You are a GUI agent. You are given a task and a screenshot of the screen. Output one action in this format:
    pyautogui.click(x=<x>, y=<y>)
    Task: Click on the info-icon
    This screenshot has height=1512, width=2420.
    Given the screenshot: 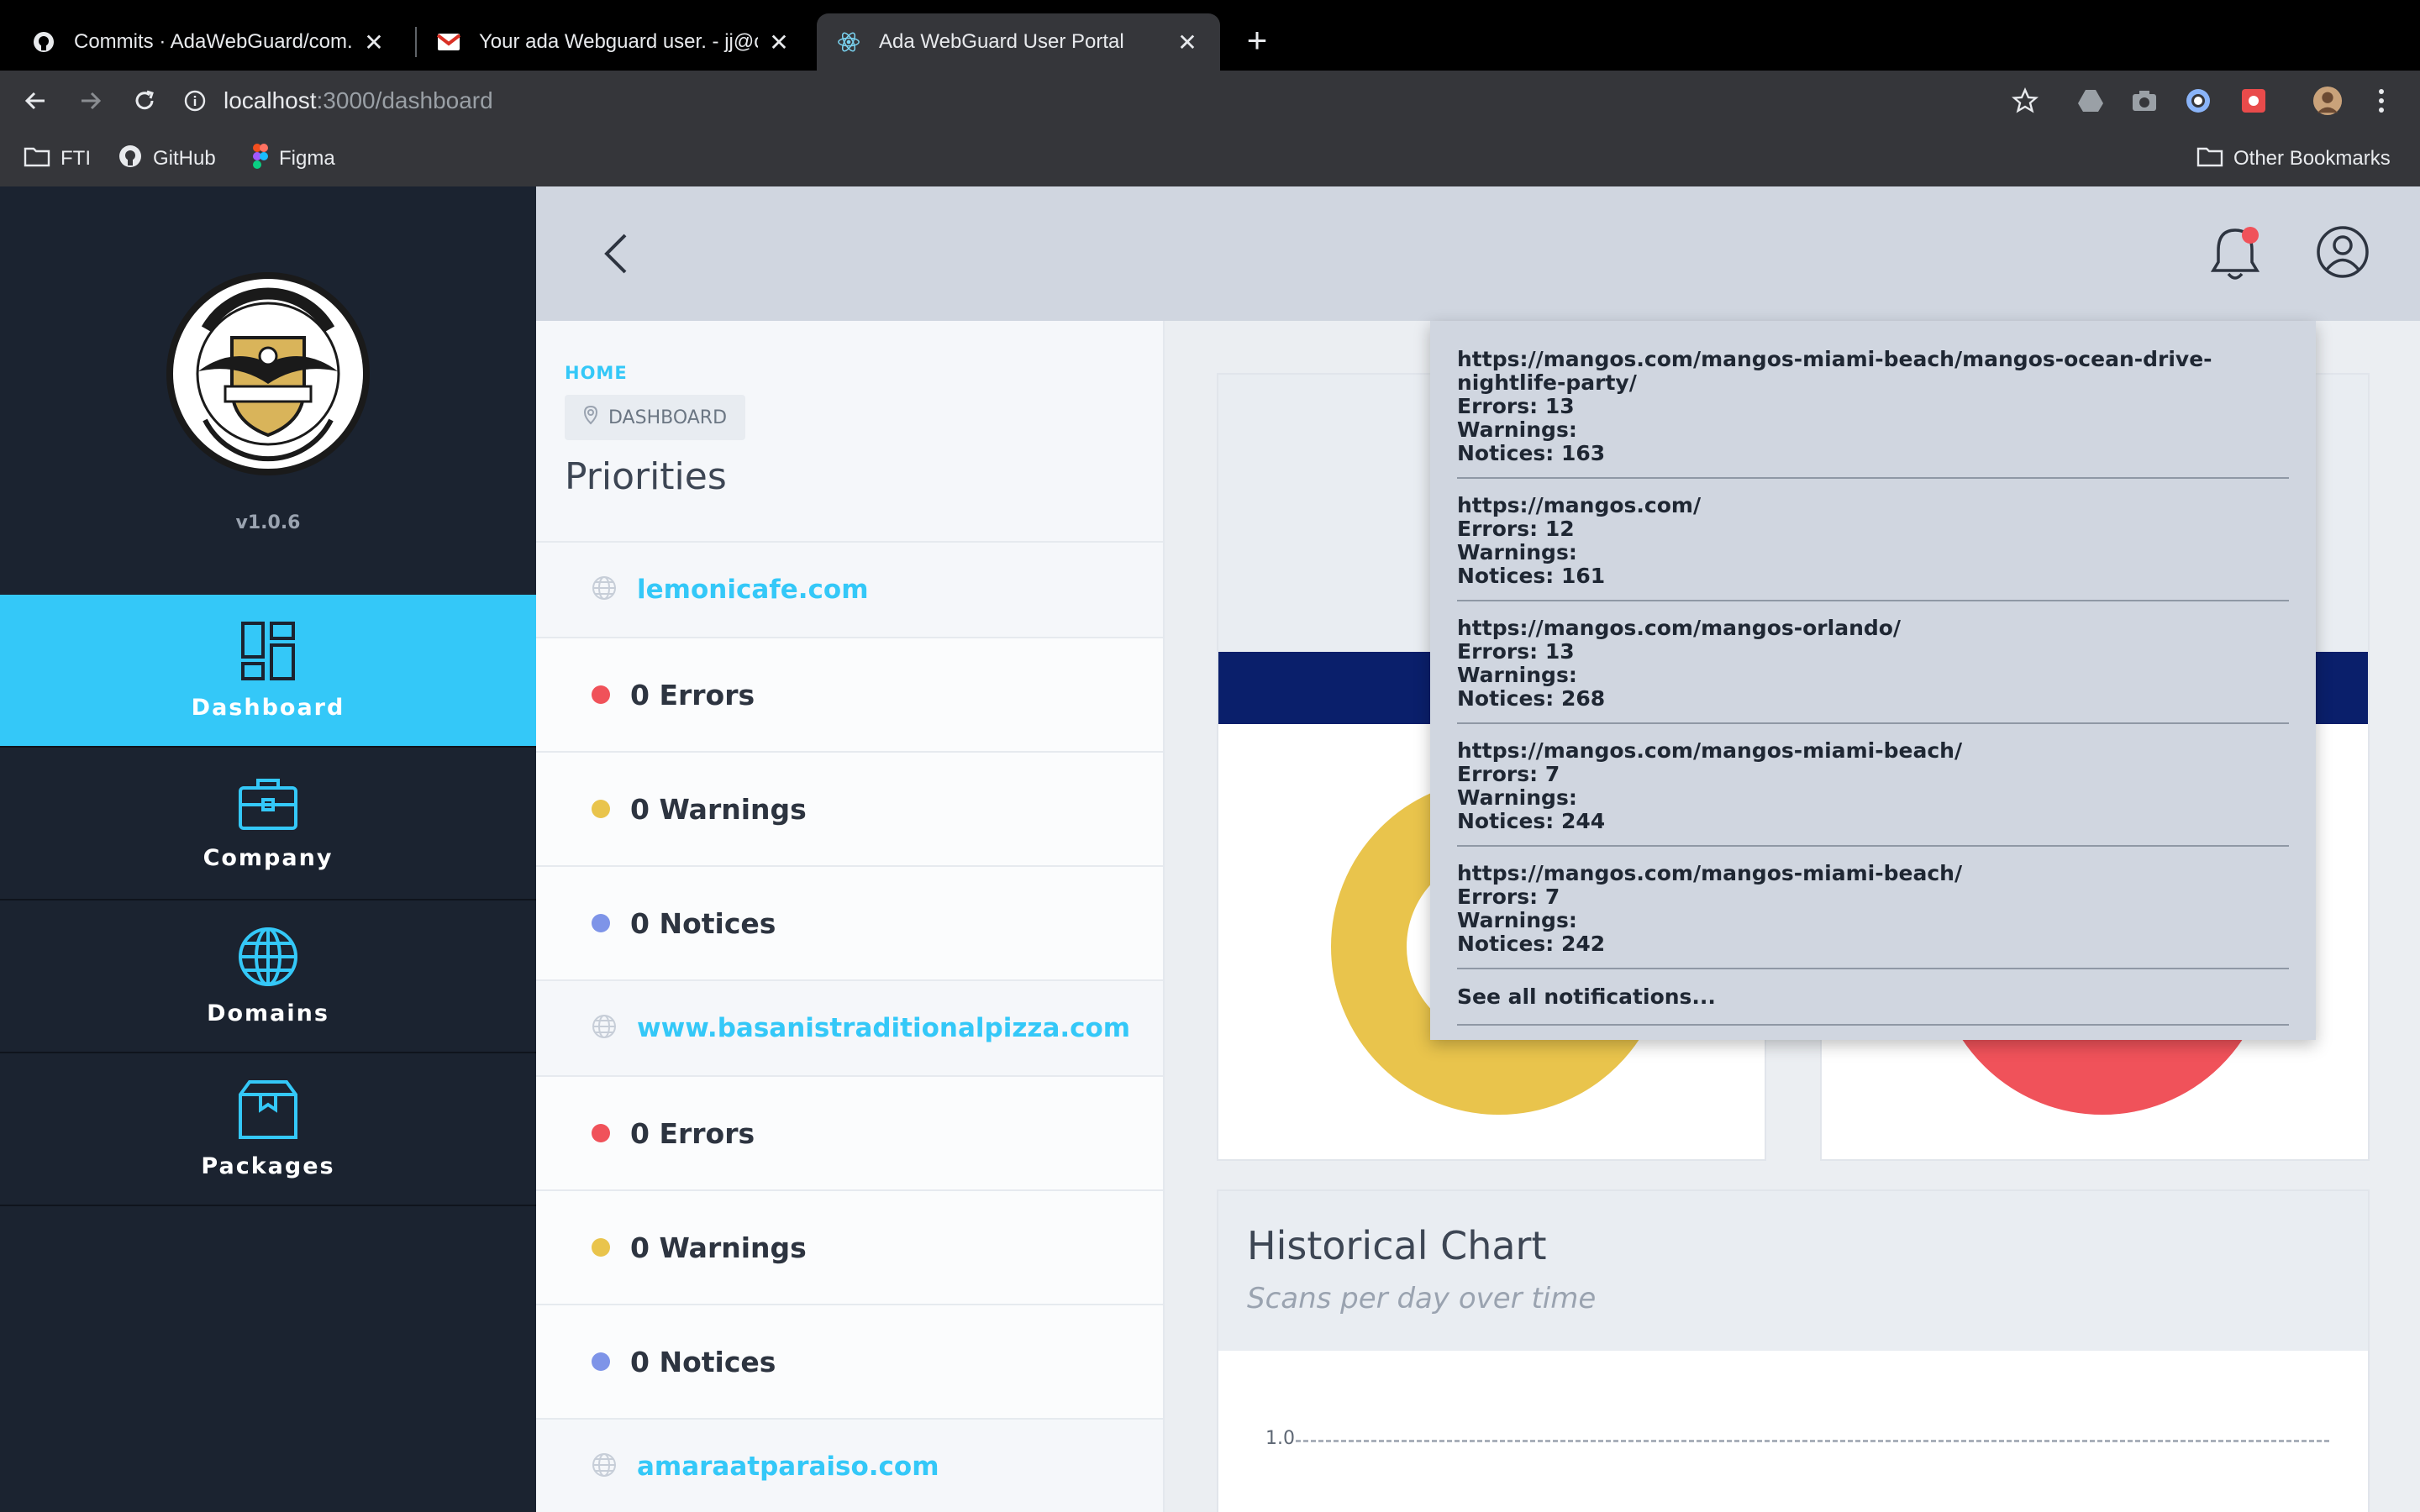 What is the action you would take?
    pyautogui.click(x=195, y=101)
    